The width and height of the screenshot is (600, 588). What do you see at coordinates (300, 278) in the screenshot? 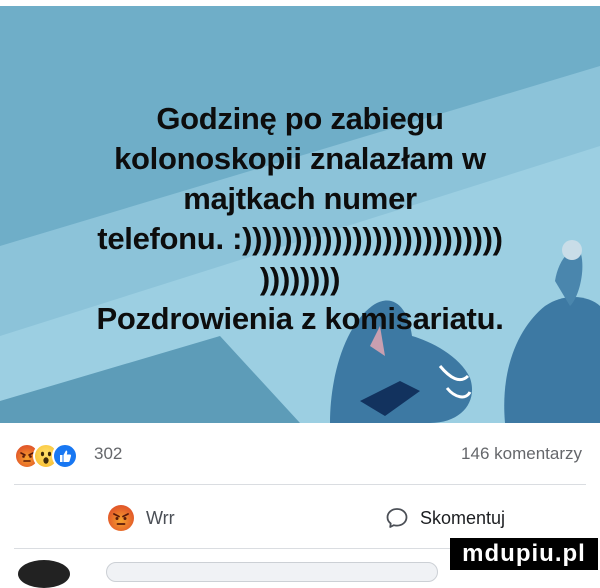
I see `post-text-line: ))))))))` at bounding box center [300, 278].